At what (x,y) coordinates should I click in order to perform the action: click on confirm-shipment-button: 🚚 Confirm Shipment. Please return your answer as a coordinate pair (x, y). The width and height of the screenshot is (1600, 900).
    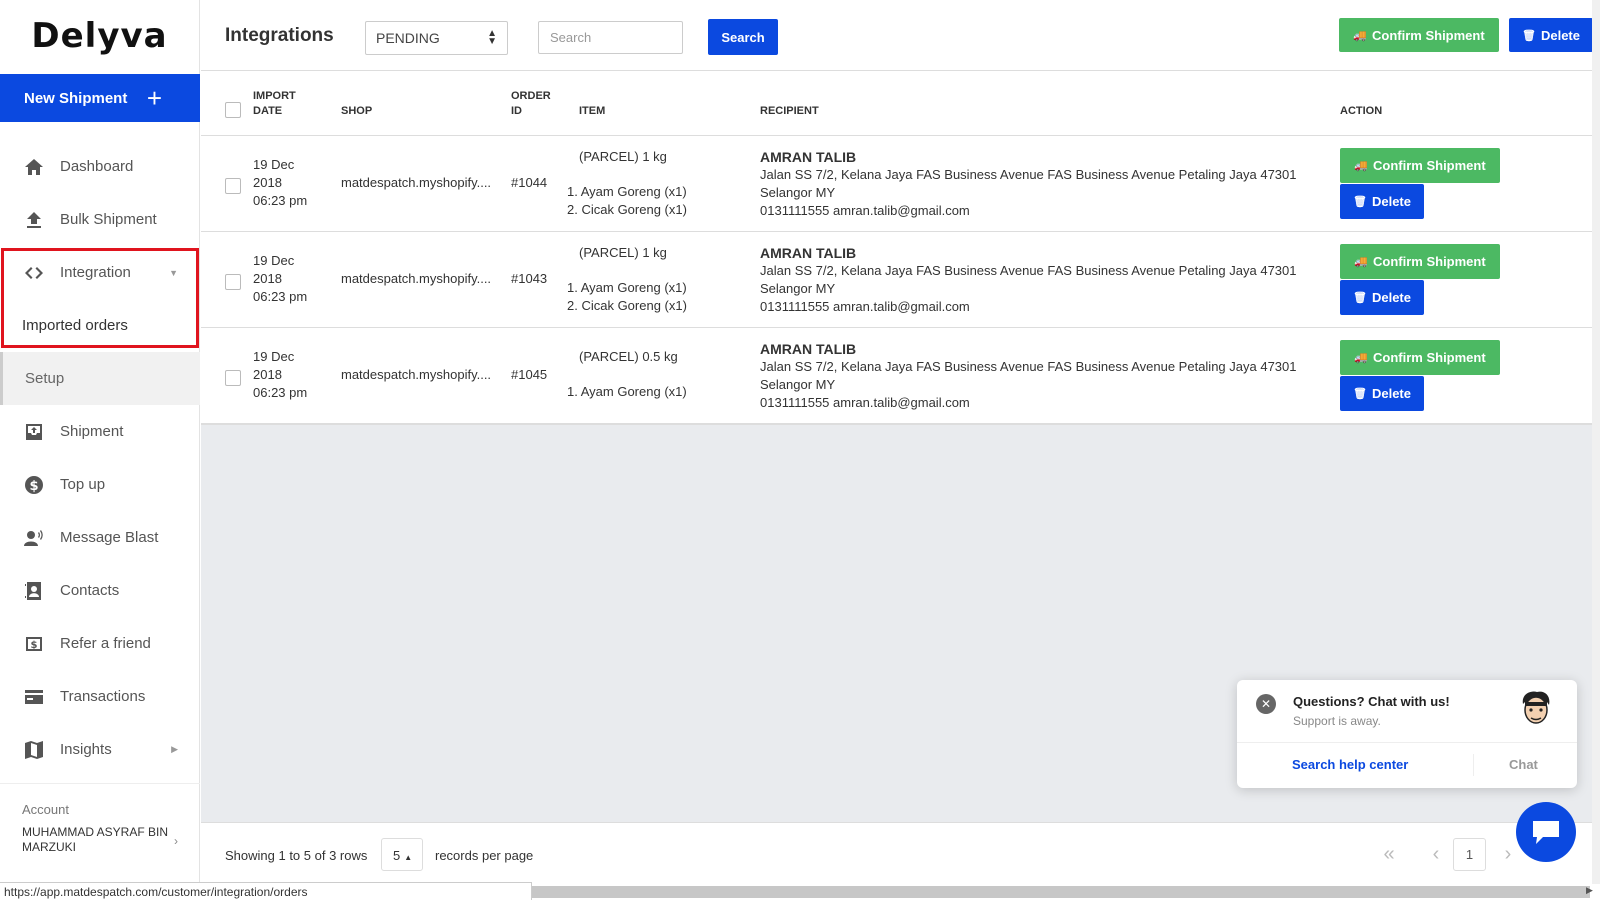
    Looking at the image, I should click on (1419, 35).